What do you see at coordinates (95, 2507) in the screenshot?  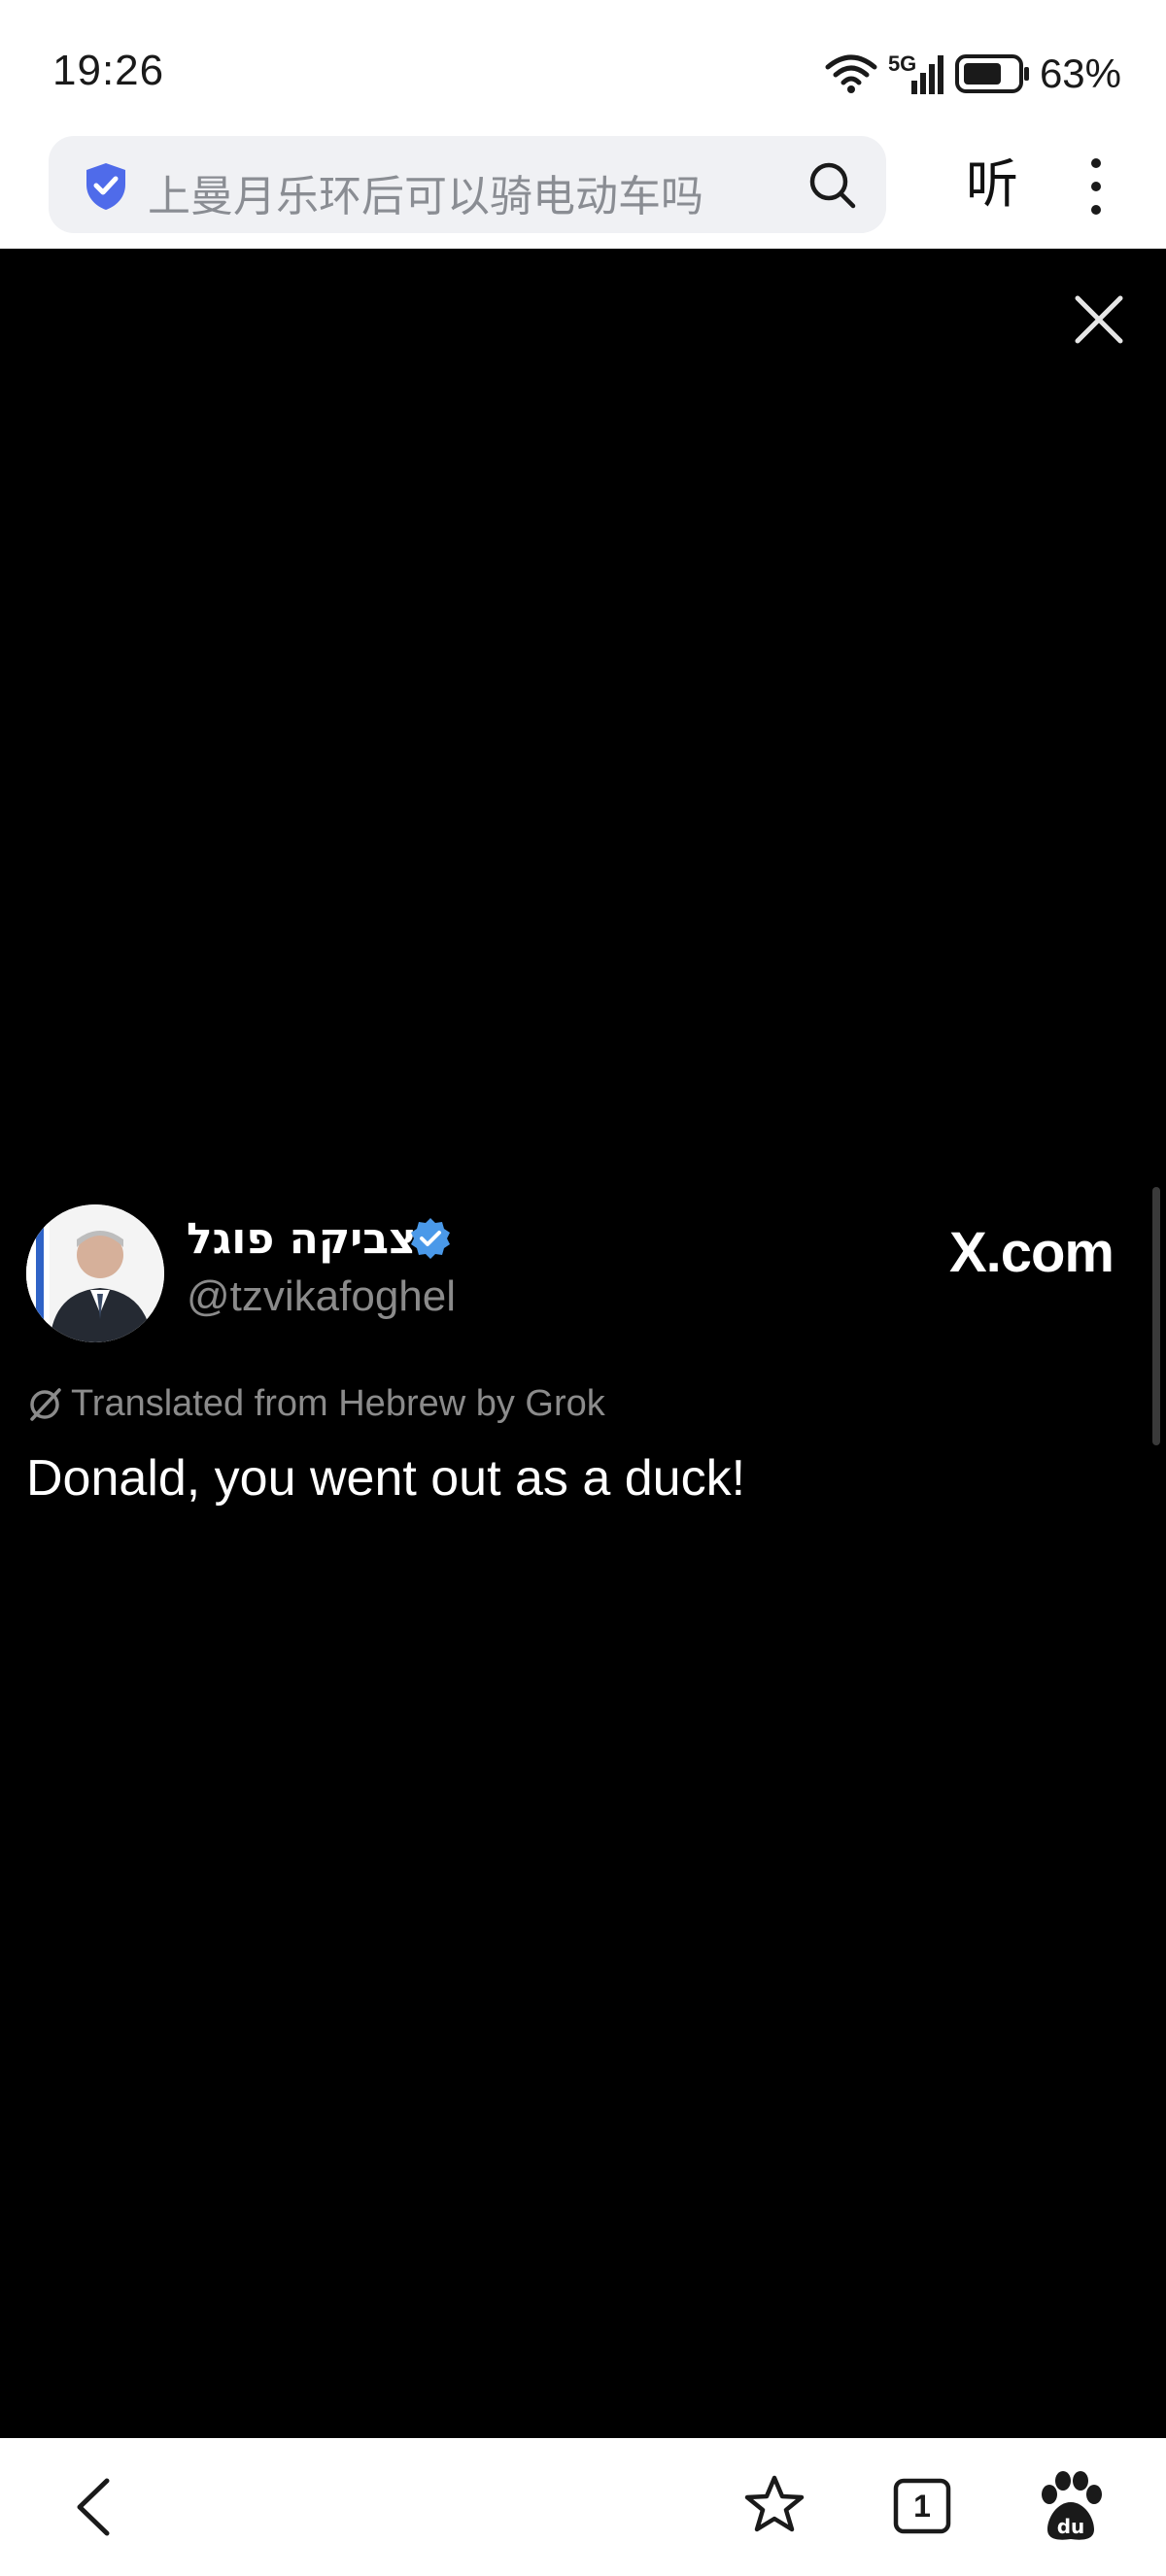 I see `back-icon` at bounding box center [95, 2507].